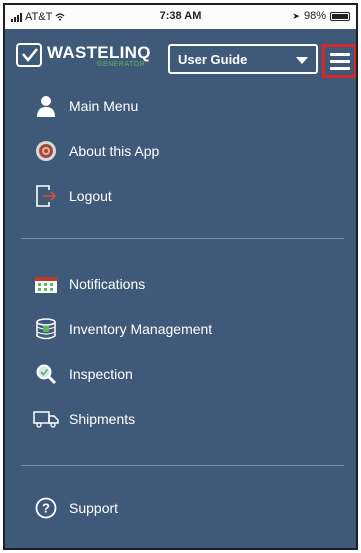 The height and width of the screenshot is (553, 361). What do you see at coordinates (29, 55) in the screenshot?
I see `checkbox-logo-icon` at bounding box center [29, 55].